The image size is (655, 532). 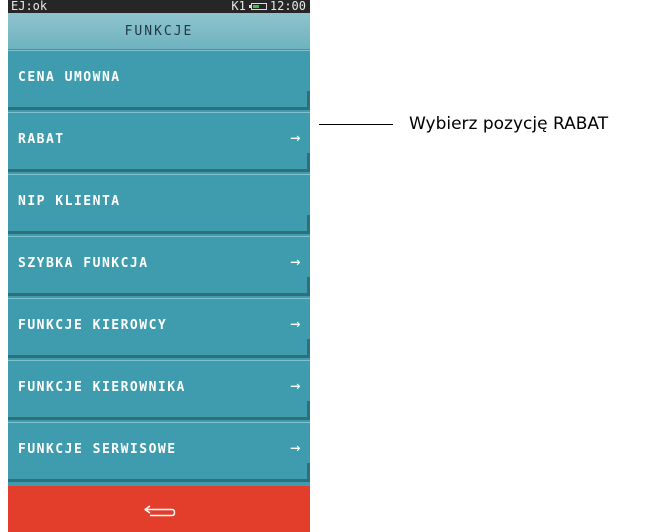 What do you see at coordinates (159, 204) in the screenshot?
I see `menu-item-nip-klienta: NIP KLIENTA` at bounding box center [159, 204].